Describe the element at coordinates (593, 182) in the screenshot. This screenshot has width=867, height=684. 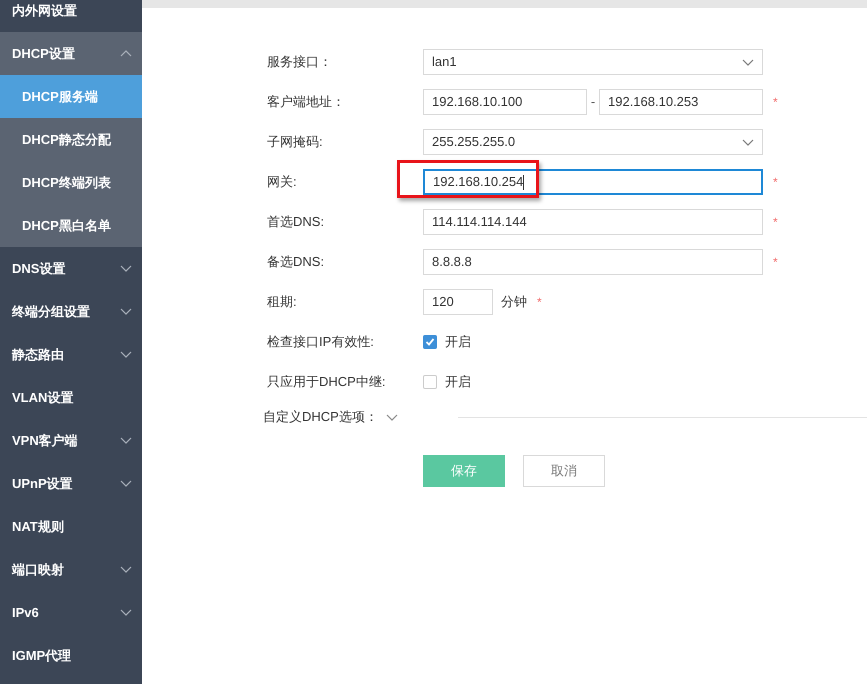
I see `input-field: 192.168.10.254` at that location.